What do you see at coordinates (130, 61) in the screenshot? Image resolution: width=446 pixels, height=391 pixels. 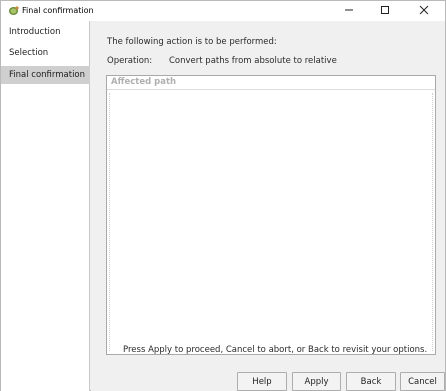 I see `operation-label: Operation:` at bounding box center [130, 61].